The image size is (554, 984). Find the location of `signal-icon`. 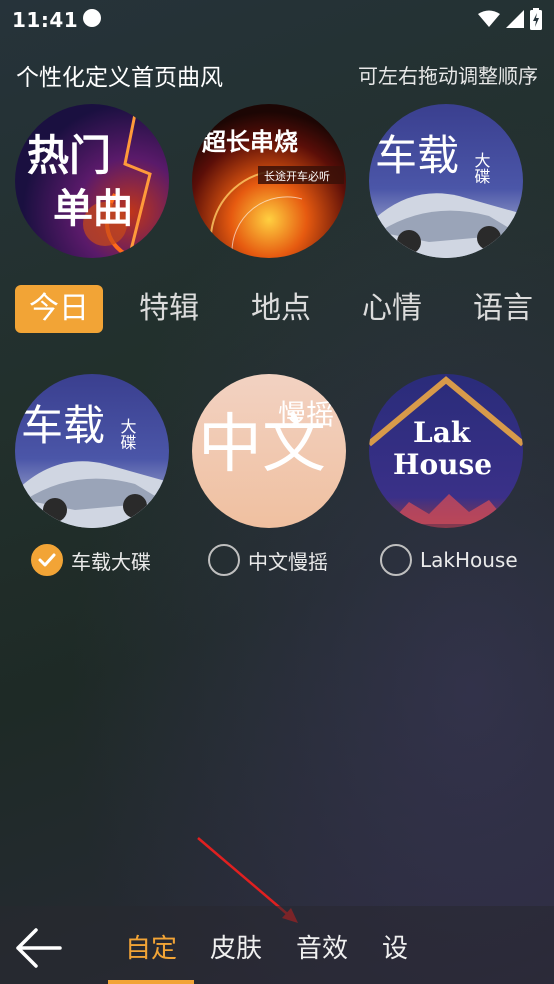

signal-icon is located at coordinates (515, 19).